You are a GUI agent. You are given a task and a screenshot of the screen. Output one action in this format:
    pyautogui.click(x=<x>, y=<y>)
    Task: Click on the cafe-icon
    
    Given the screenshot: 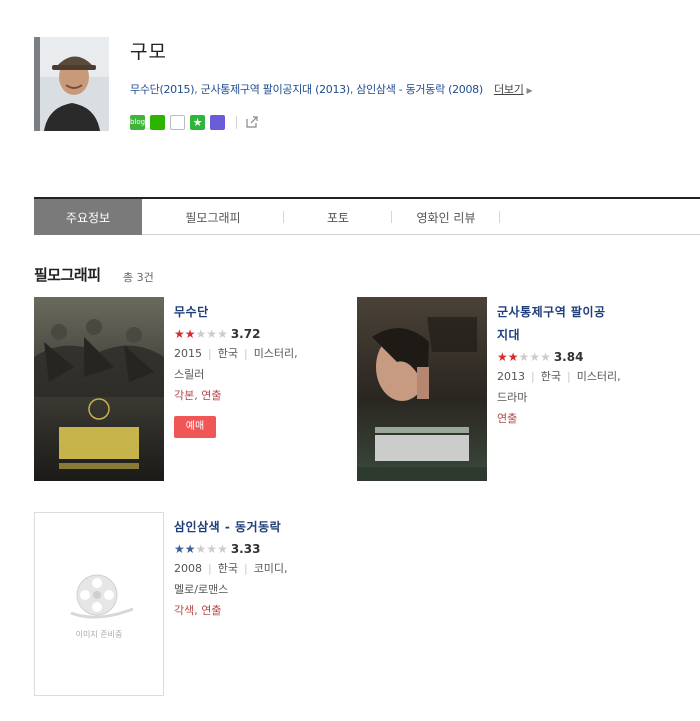 What is the action you would take?
    pyautogui.click(x=157, y=122)
    